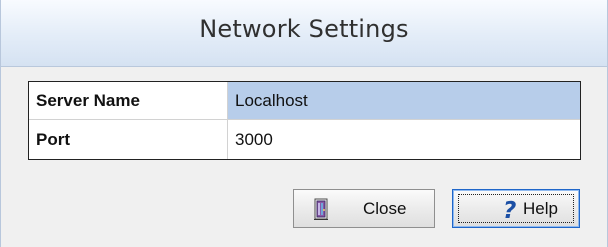 Image resolution: width=608 pixels, height=247 pixels. I want to click on dialog-title: Network Settings, so click(304, 29).